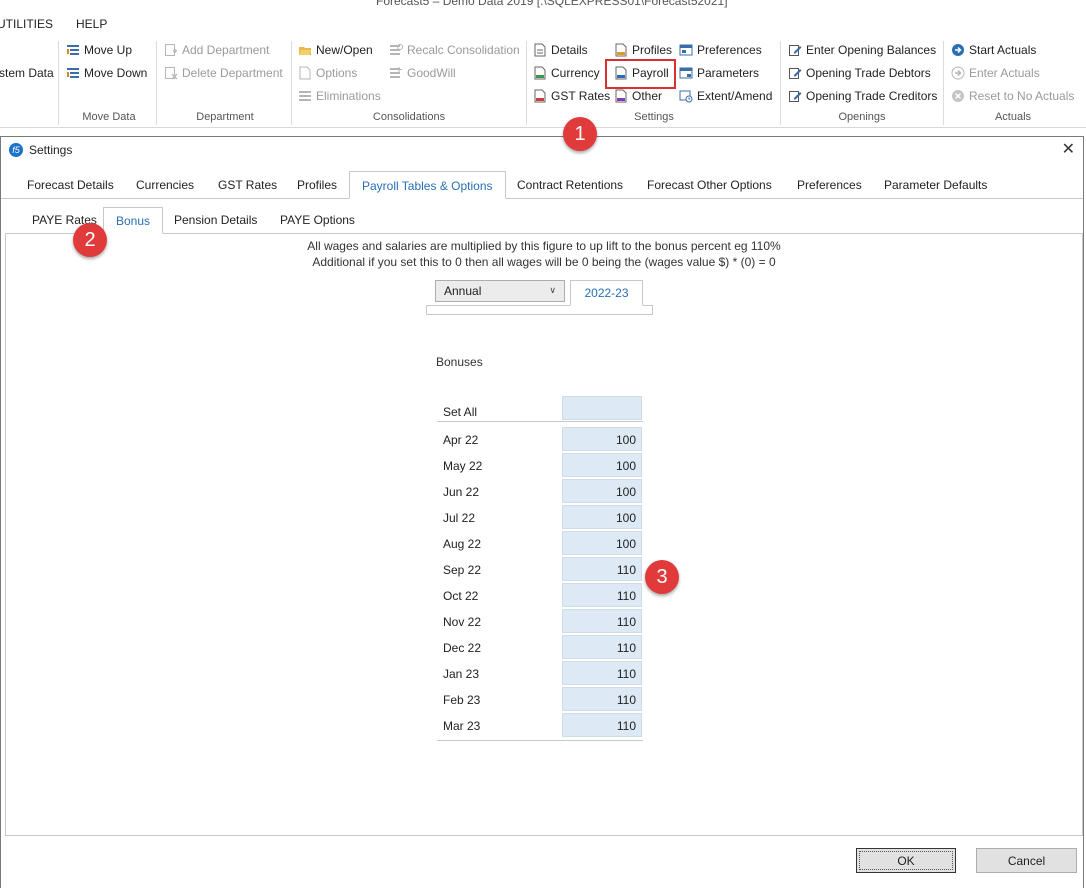 This screenshot has width=1086, height=888. Describe the element at coordinates (570, 185) in the screenshot. I see `tab-contract-retentions: Contract Retentions` at that location.